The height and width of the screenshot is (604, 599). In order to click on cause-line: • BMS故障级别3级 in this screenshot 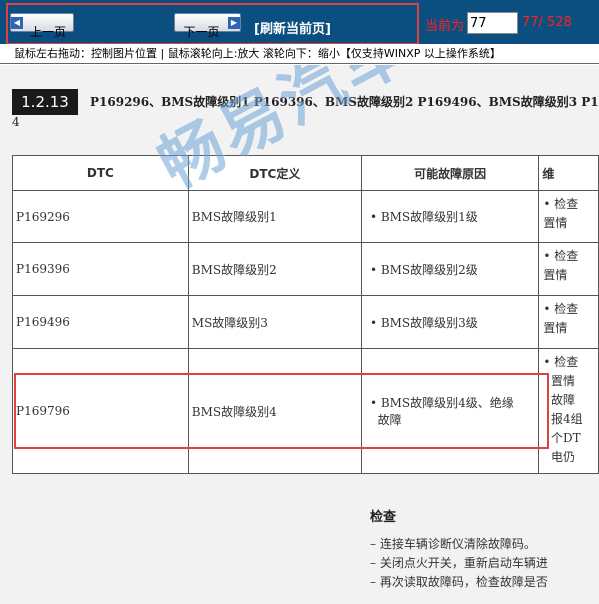, I will do `click(423, 322)`.